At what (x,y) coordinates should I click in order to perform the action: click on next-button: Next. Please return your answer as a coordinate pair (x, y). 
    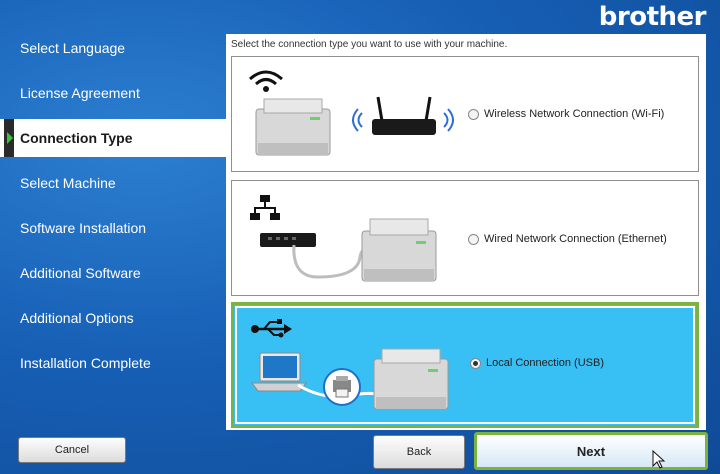
    Looking at the image, I should click on (591, 451).